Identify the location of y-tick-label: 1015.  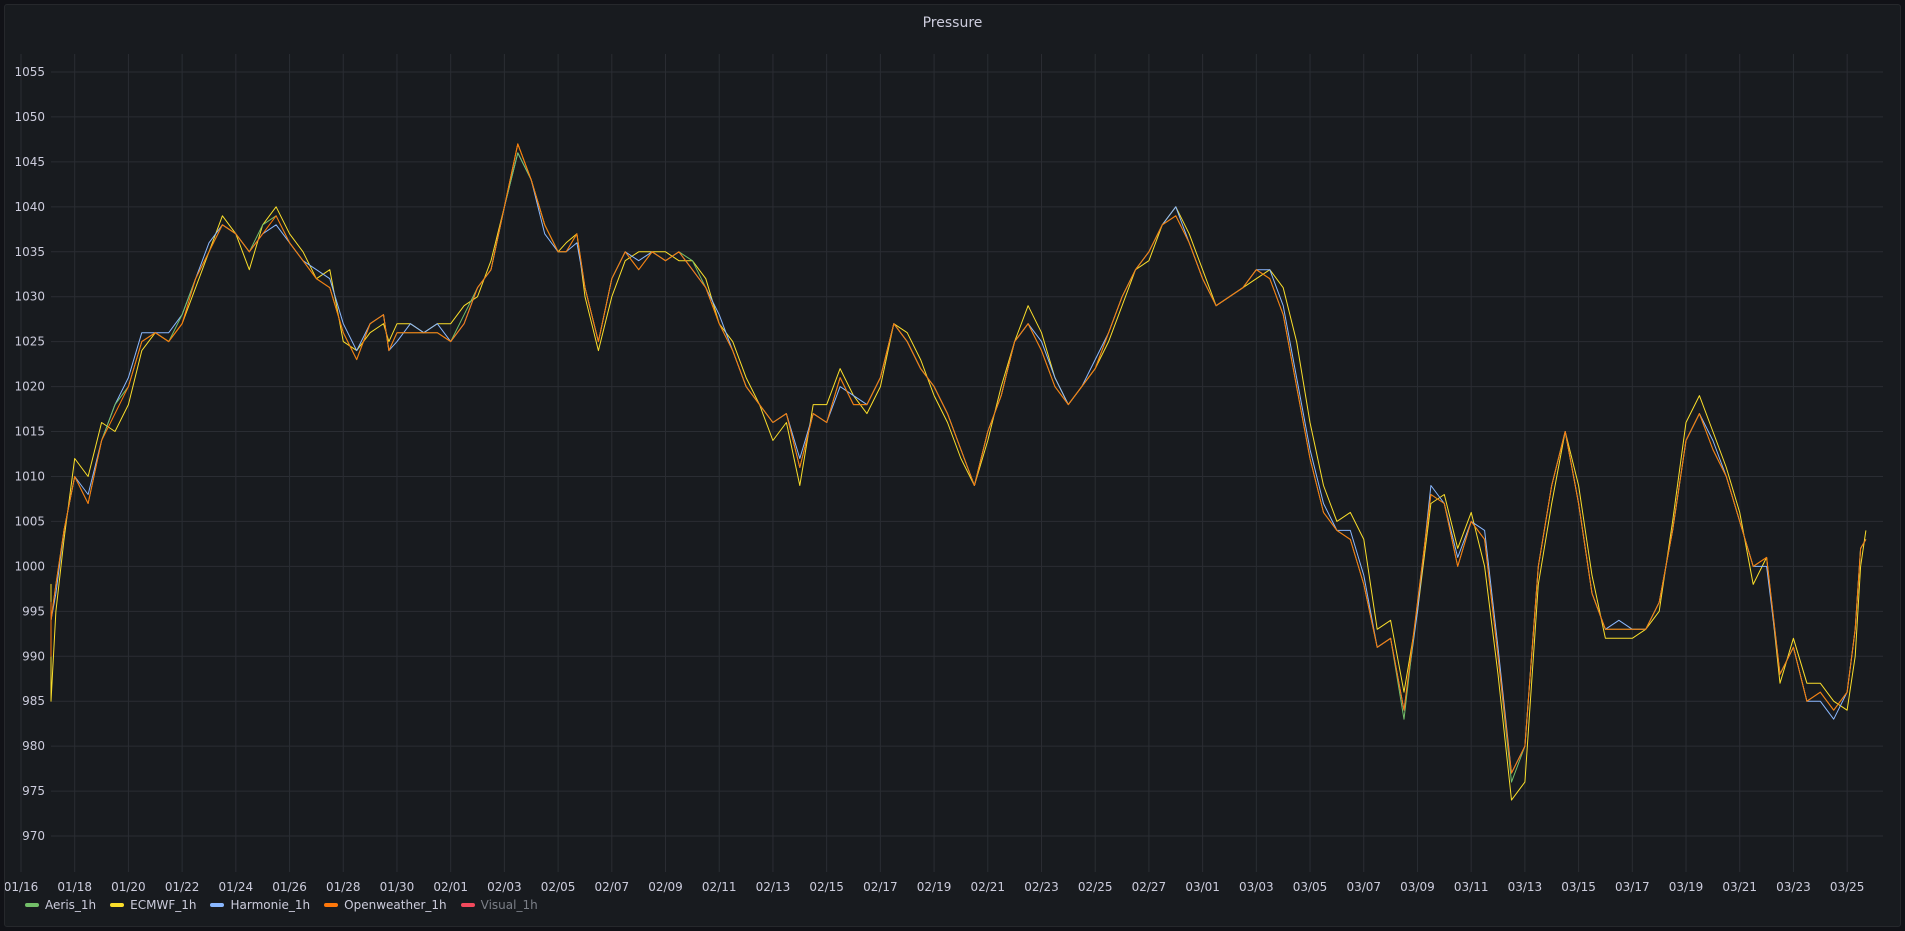
(29, 432).